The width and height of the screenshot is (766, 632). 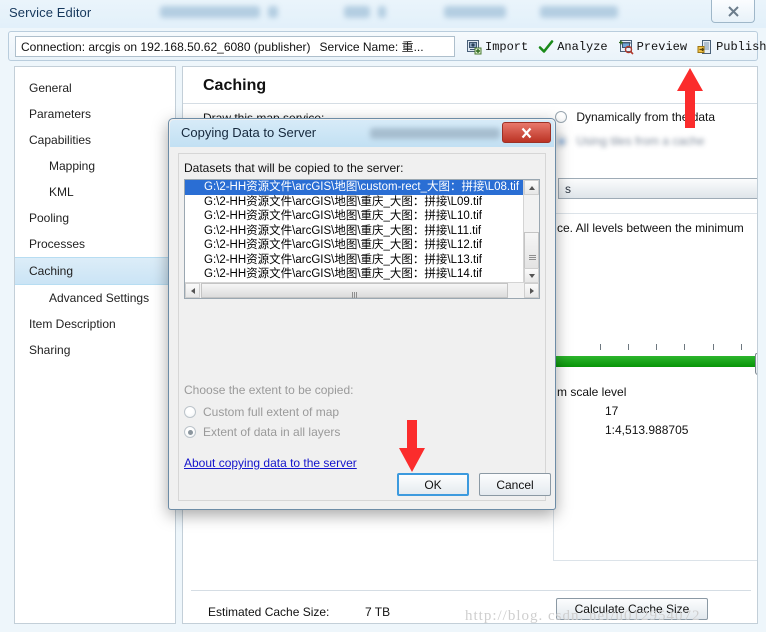 What do you see at coordinates (49, 218) in the screenshot?
I see `sidebar-item-label: Pooling` at bounding box center [49, 218].